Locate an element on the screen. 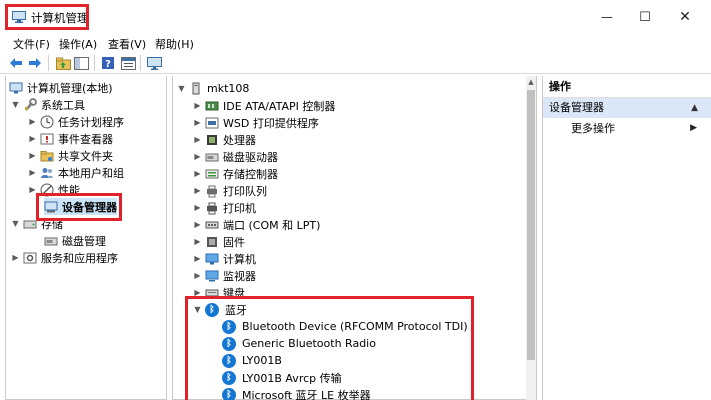  tree-item-device-category: ▶ WSD 打印提供程序 is located at coordinates (255, 122).